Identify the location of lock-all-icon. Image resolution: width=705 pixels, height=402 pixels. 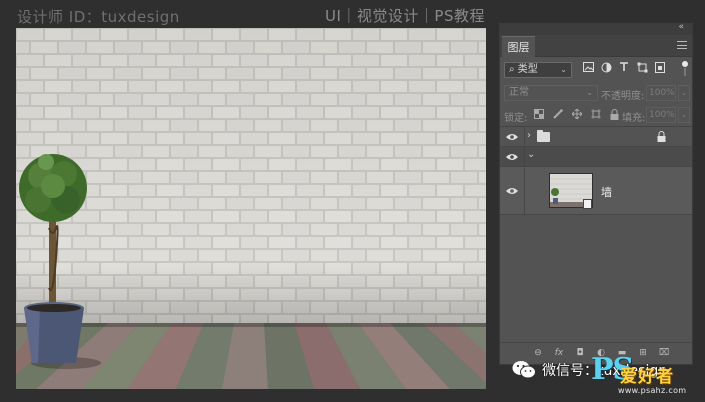
(614, 115).